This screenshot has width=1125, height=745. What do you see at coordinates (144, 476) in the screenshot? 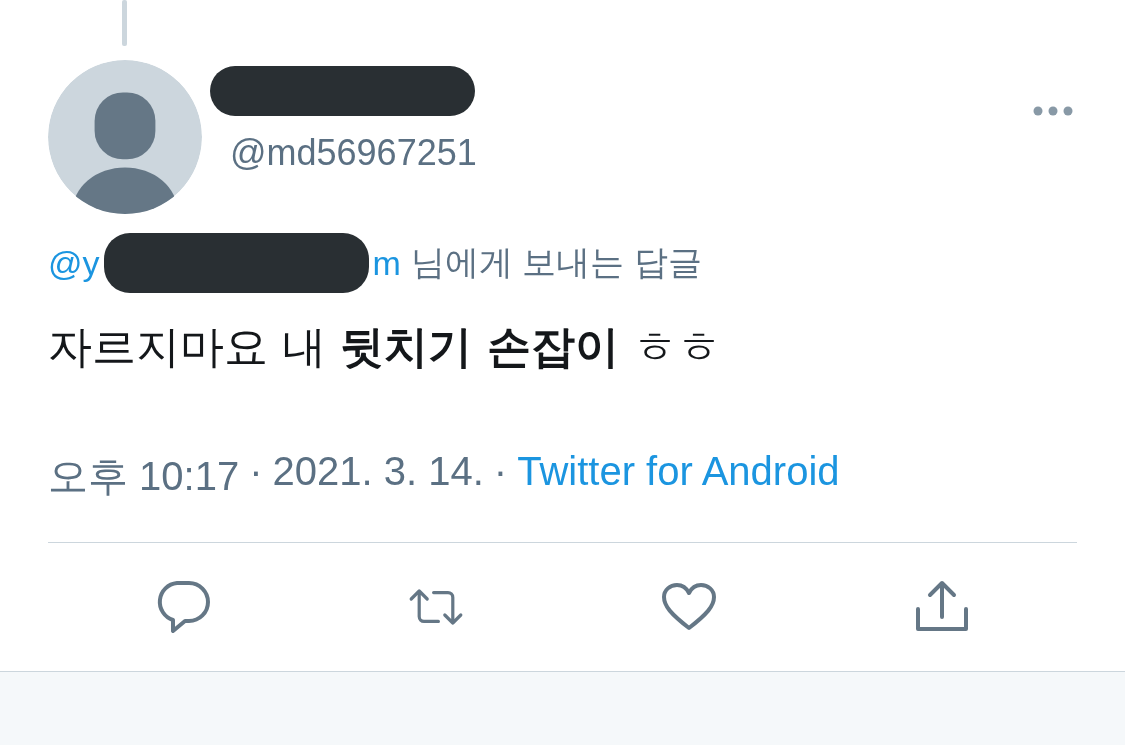
I see `tweet-time: 오후 10:17` at bounding box center [144, 476].